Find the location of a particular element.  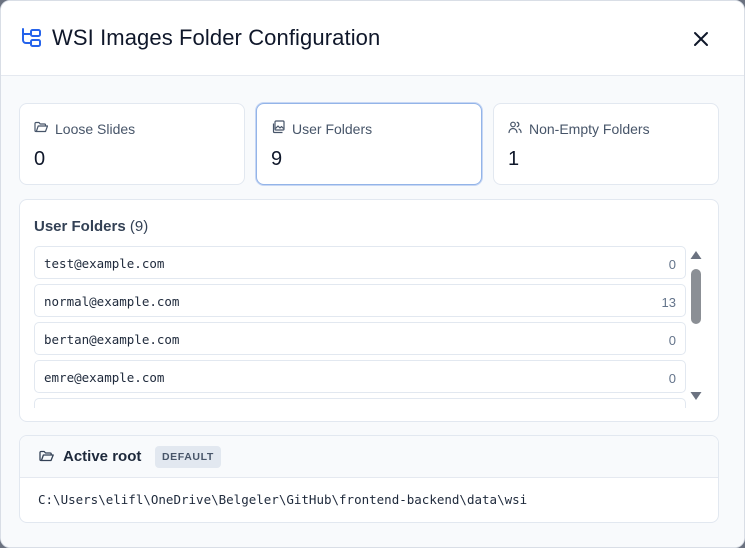

stat-label: Non-Empty Folders is located at coordinates (589, 129).